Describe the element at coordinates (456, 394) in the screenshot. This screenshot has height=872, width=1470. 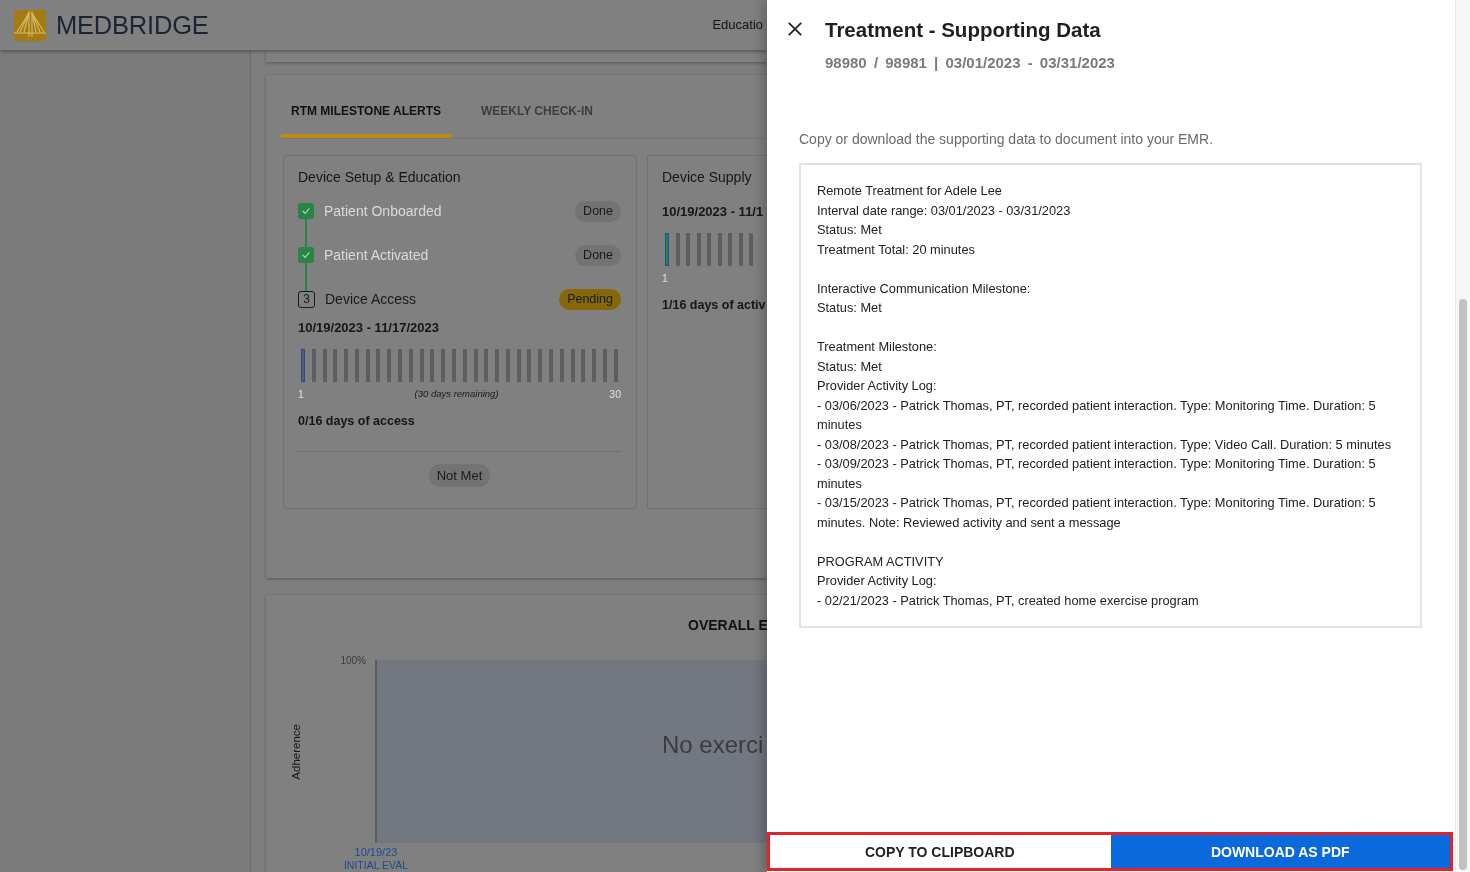
I see `days-remaining: (30 days remaining)` at that location.